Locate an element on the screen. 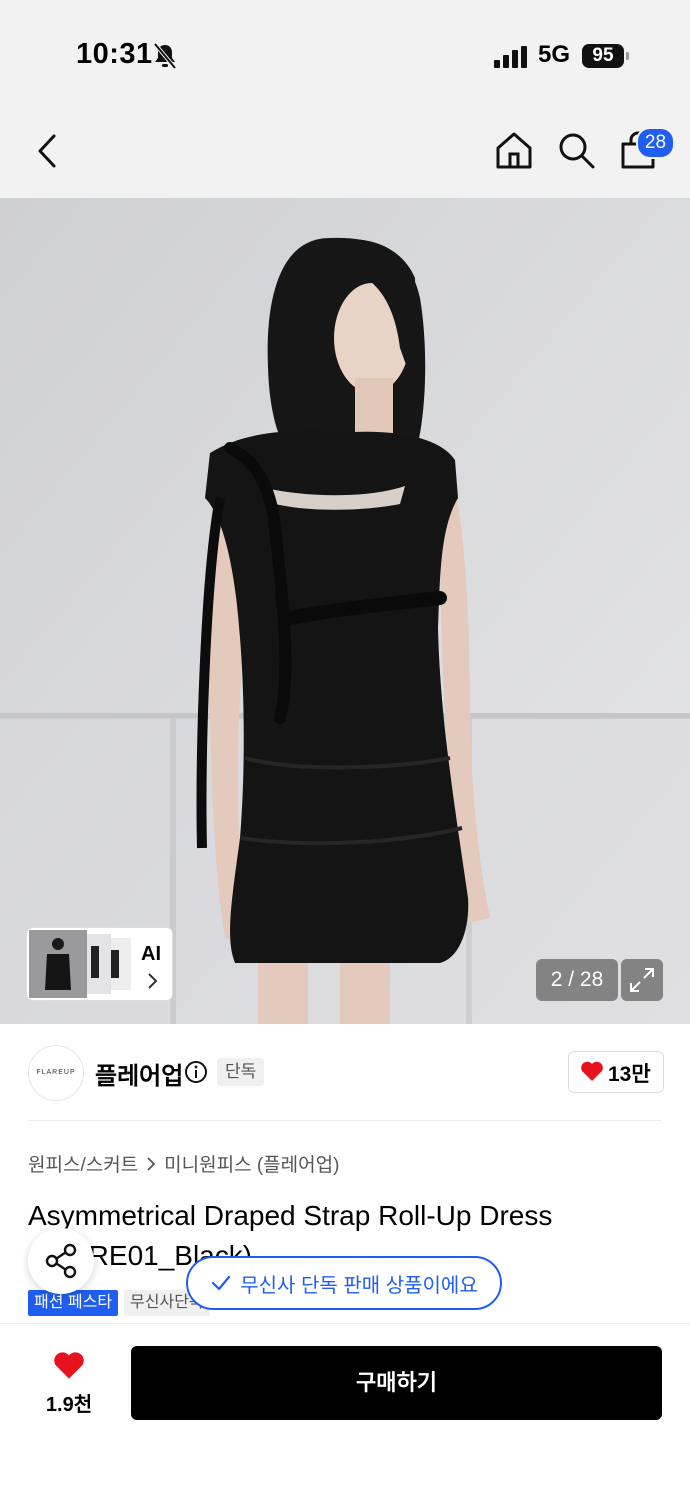  search-icon is located at coordinates (576, 150).